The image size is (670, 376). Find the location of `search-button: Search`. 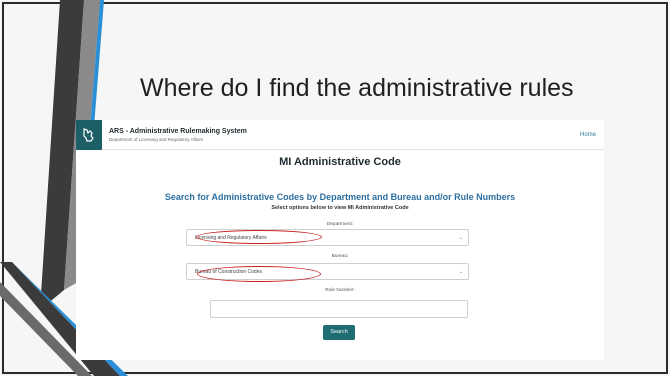

search-button: Search is located at coordinates (339, 332).